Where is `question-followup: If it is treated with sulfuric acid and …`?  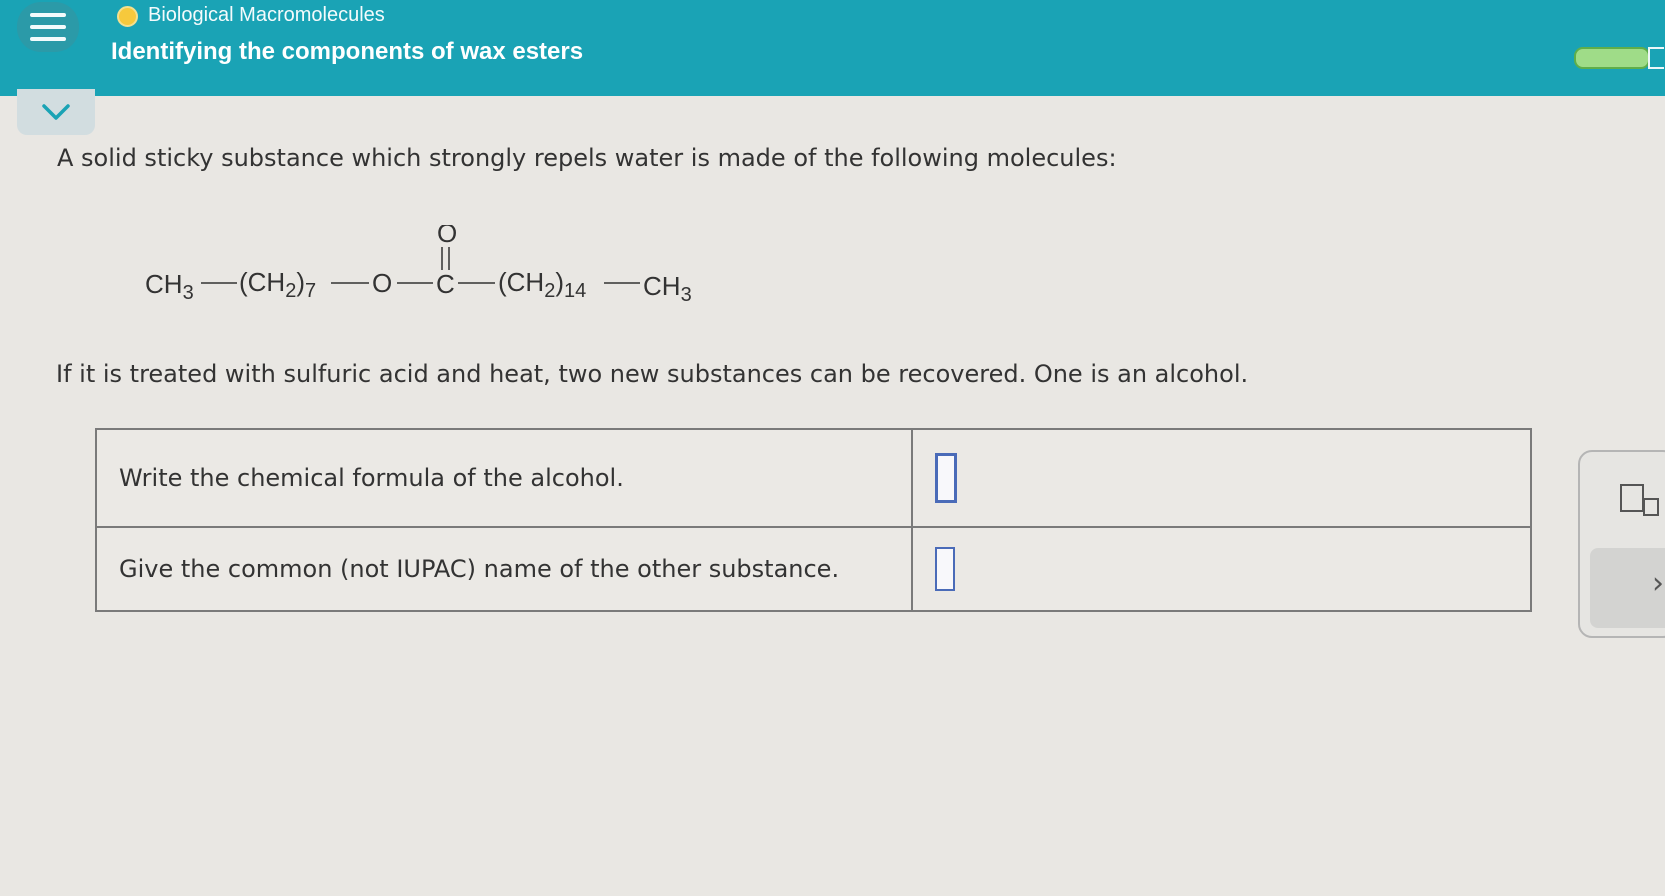 question-followup: If it is treated with sulfuric acid and … is located at coordinates (652, 374).